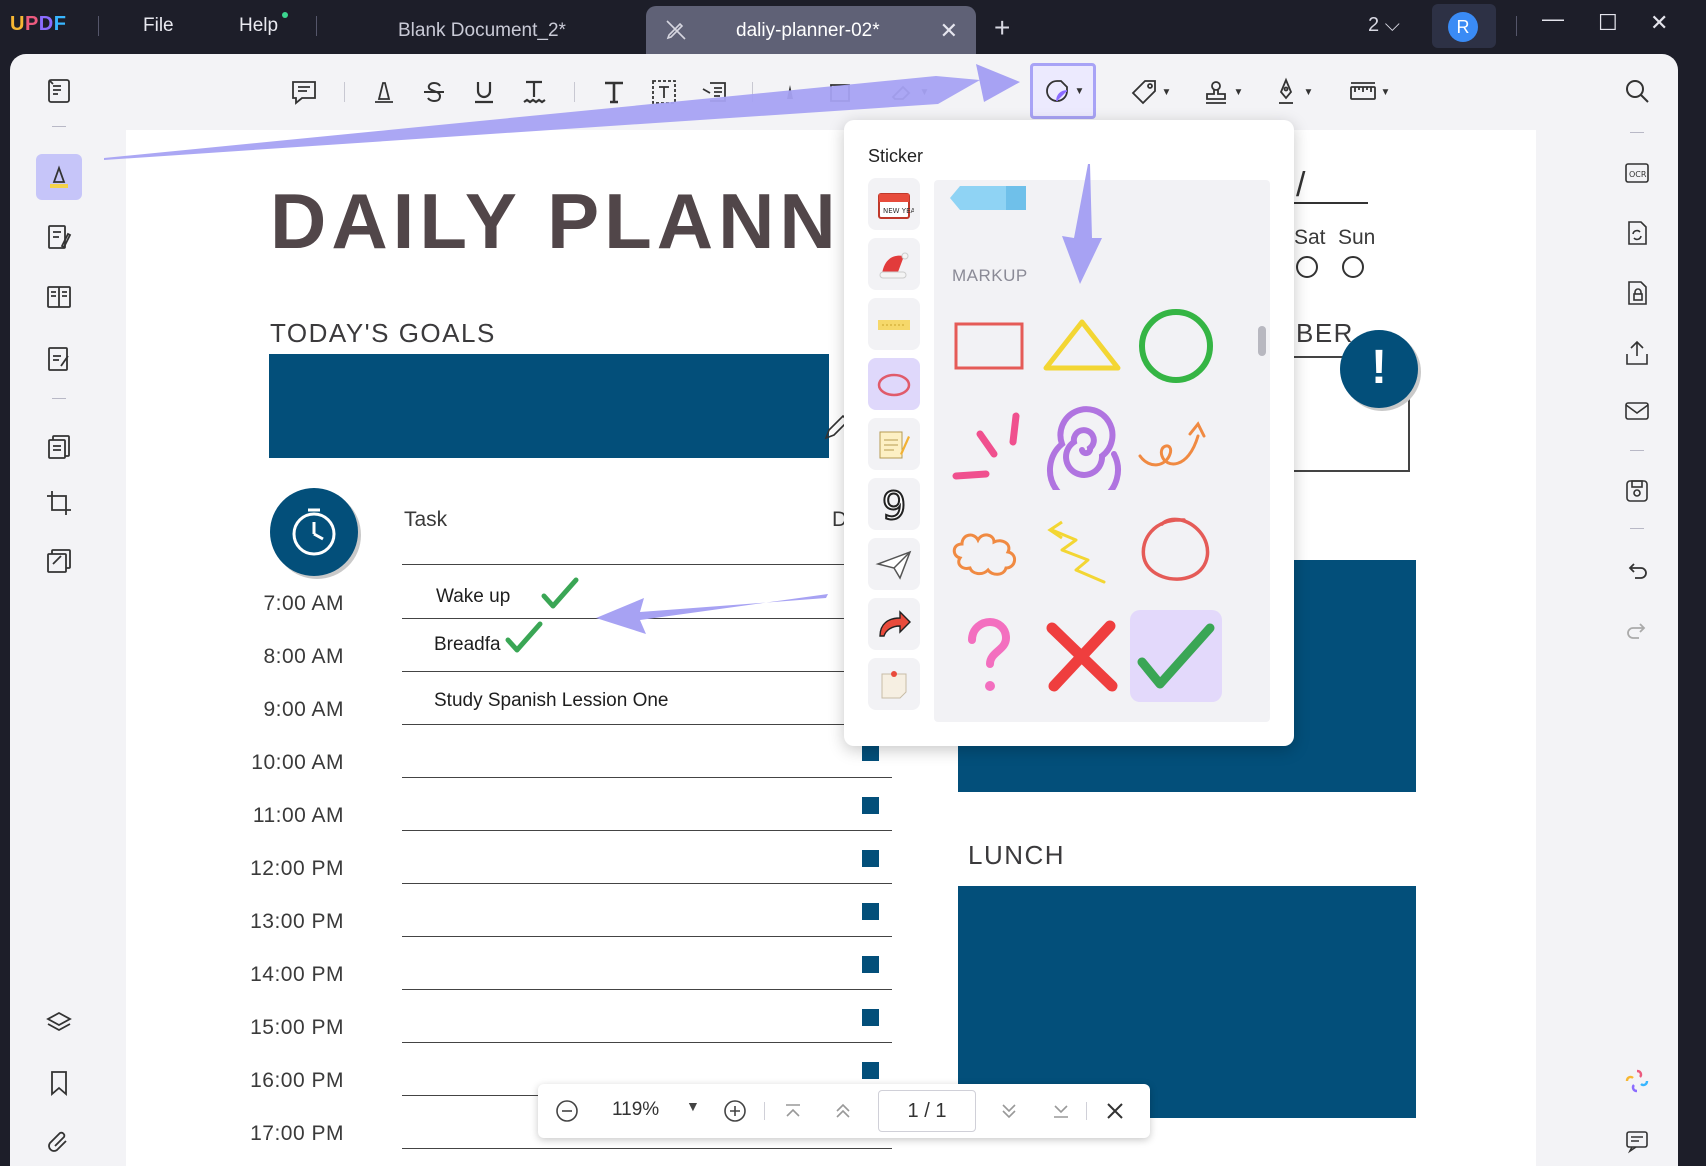  Describe the element at coordinates (790, 92) in the screenshot. I see `pencil-draw-icon` at that location.